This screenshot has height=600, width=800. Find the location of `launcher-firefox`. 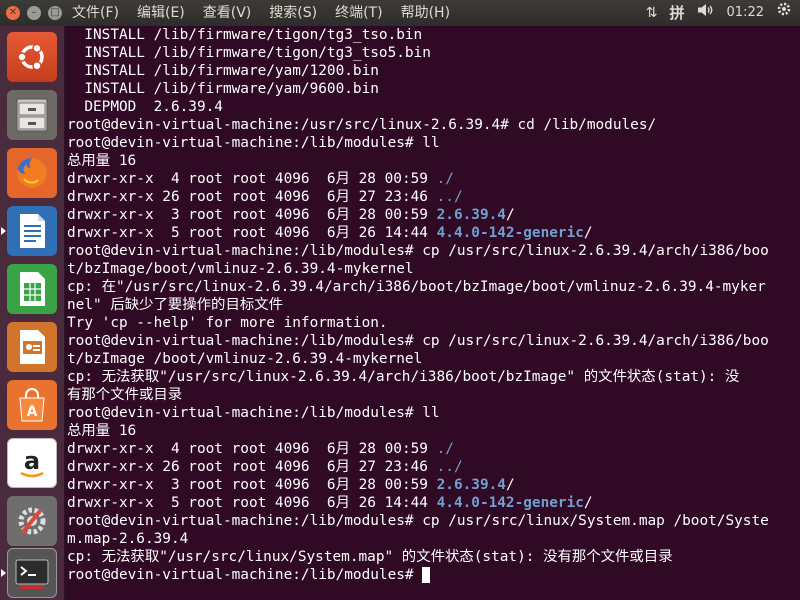

launcher-firefox is located at coordinates (32, 173).